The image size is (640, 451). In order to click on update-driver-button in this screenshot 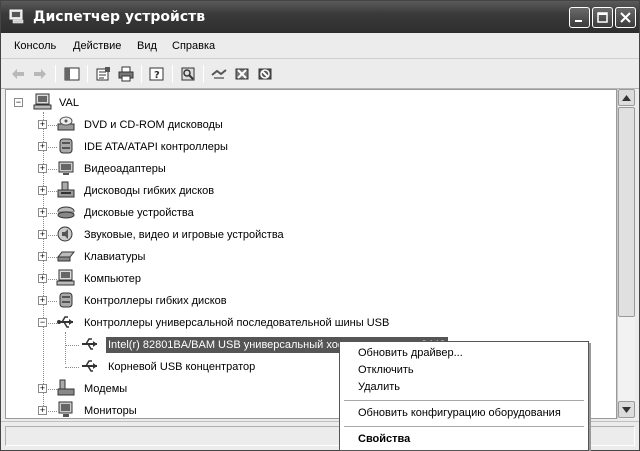, I will do `click(219, 74)`.